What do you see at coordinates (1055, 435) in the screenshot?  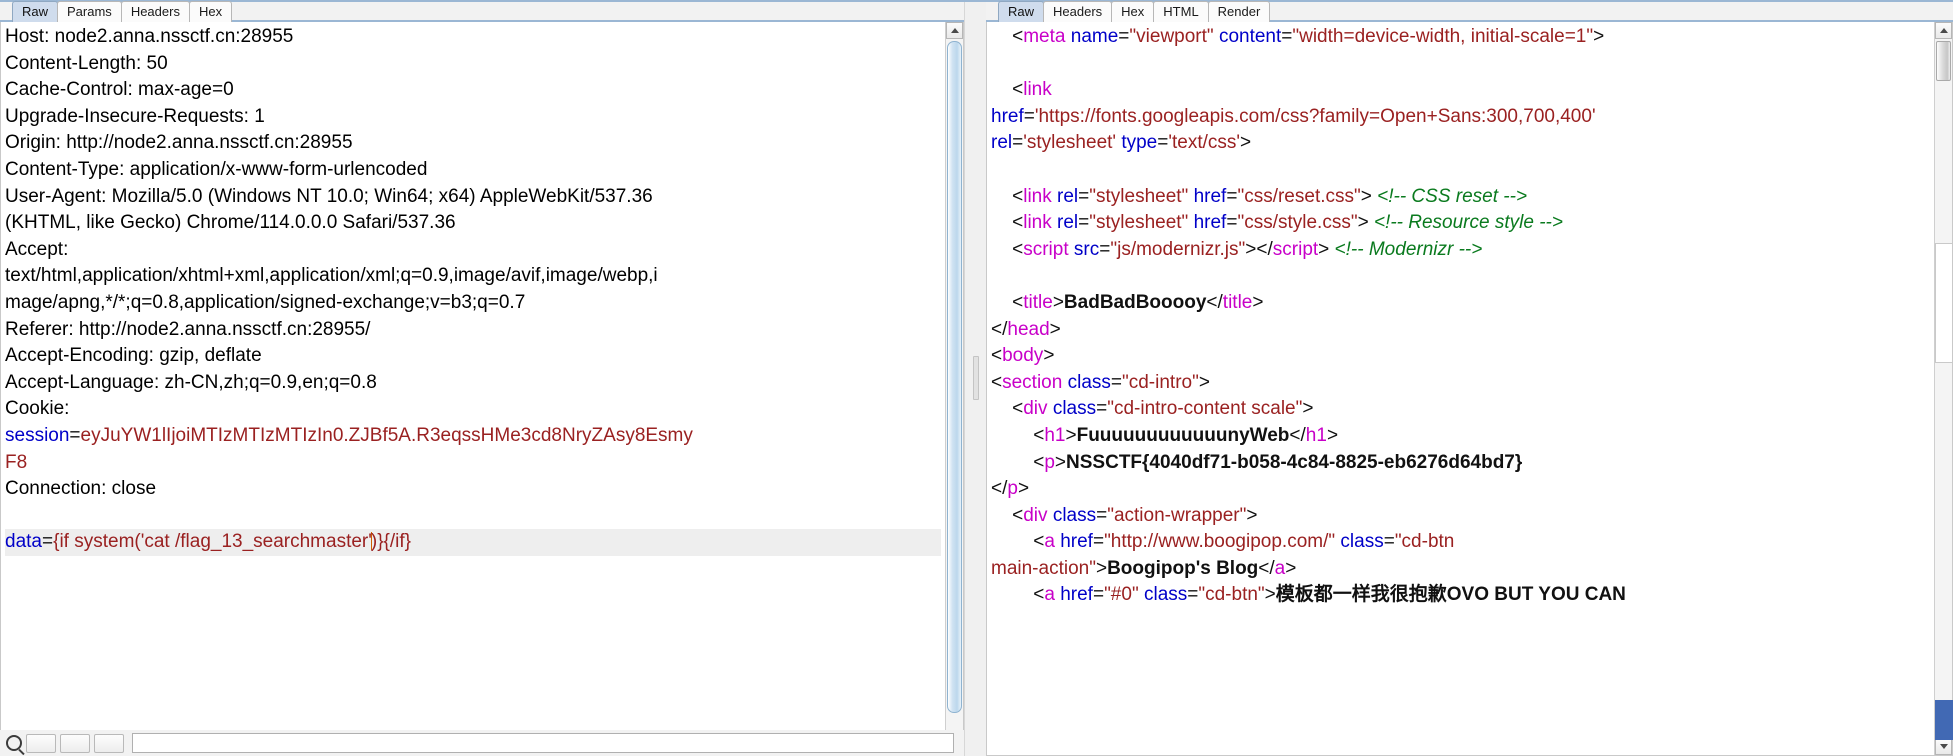 I see `token-tag: h1` at bounding box center [1055, 435].